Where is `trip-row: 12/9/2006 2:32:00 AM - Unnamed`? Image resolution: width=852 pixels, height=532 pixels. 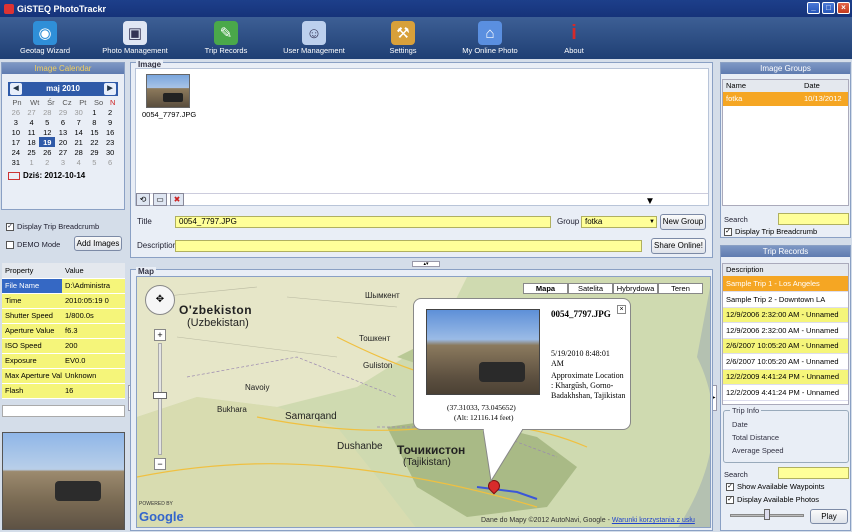 trip-row: 12/9/2006 2:32:00 AM - Unnamed is located at coordinates (785, 315).